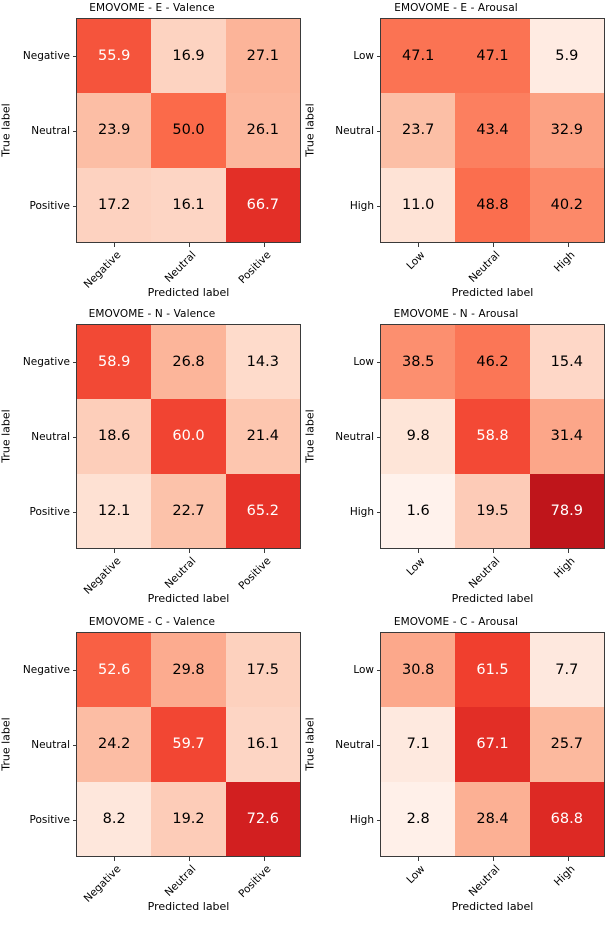 The image size is (608, 932). I want to click on heatmap-cell: 43.4, so click(492, 130).